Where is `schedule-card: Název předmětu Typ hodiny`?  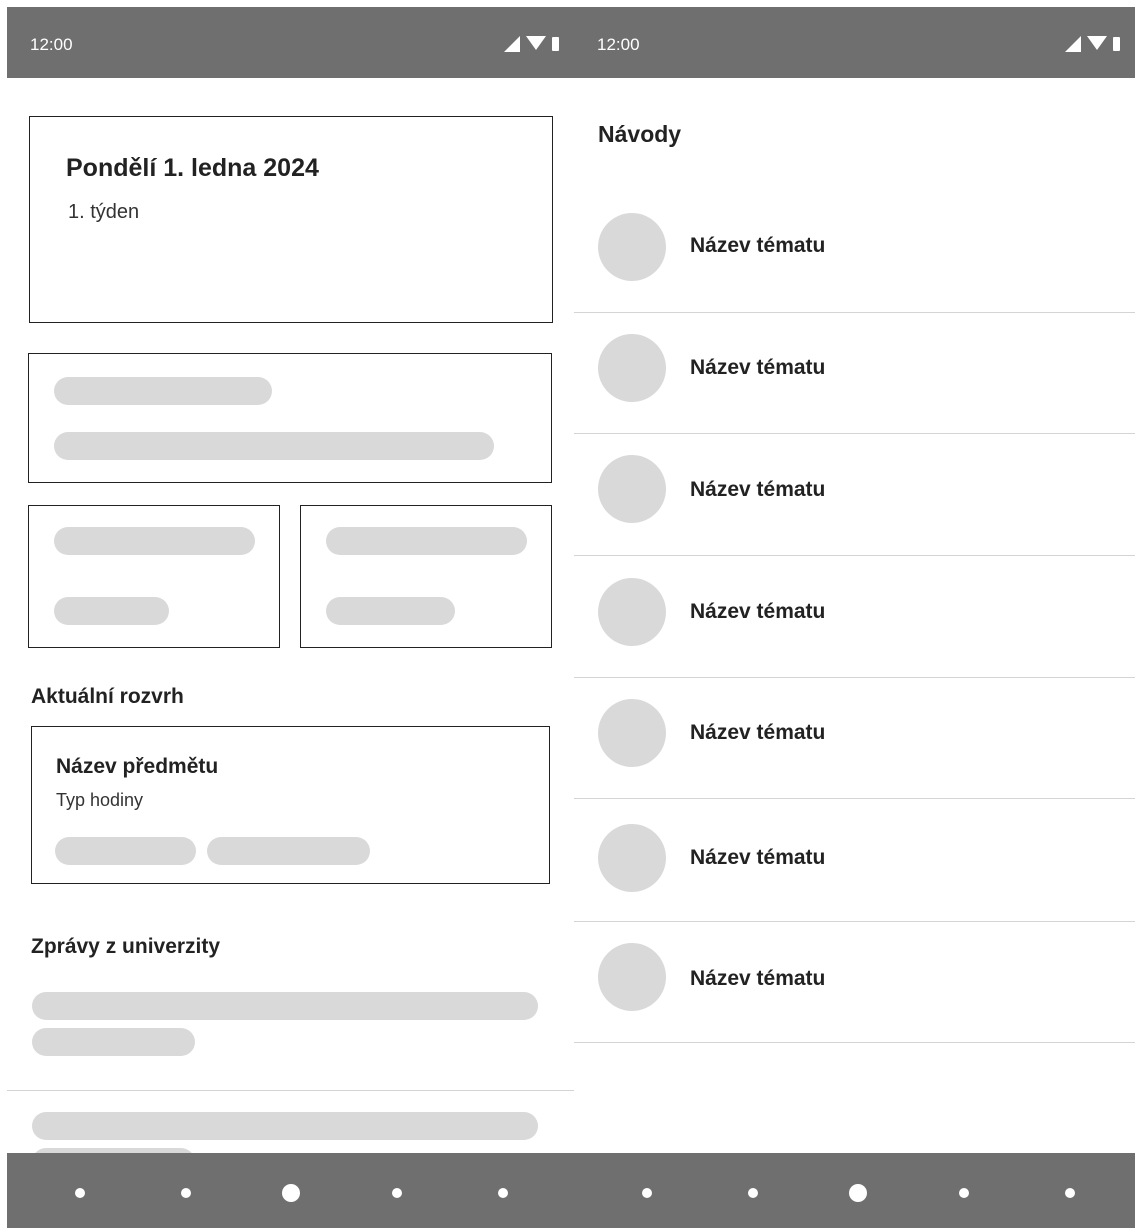
schedule-card: Název předmětu Typ hodiny is located at coordinates (290, 805).